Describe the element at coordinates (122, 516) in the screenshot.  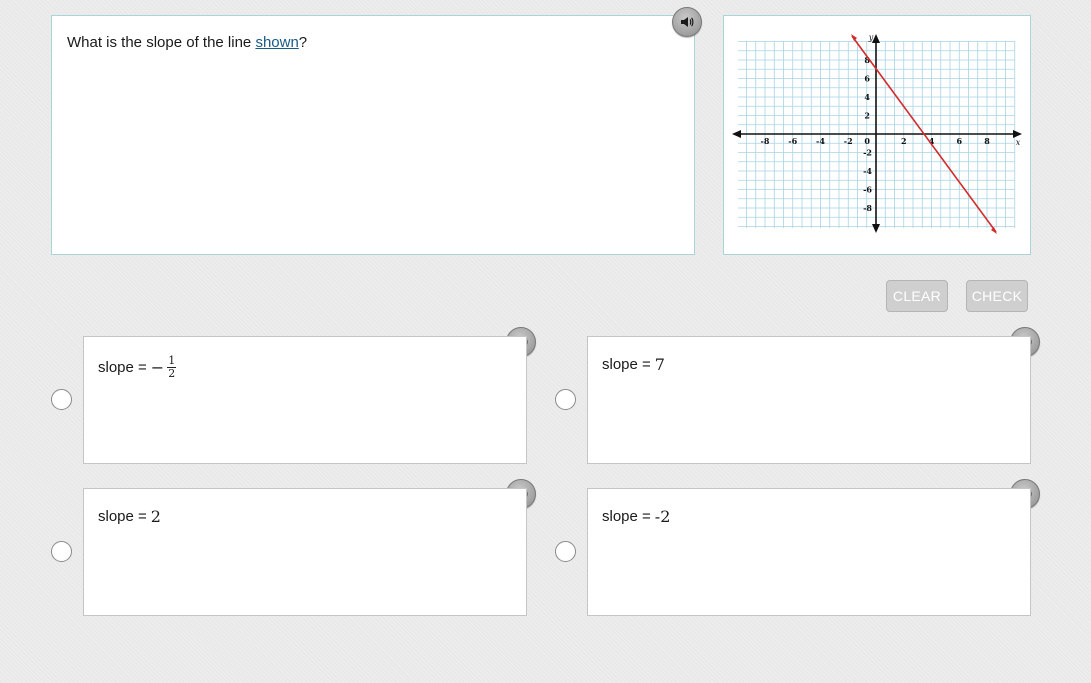
I see `choice-c-label: slope =` at that location.